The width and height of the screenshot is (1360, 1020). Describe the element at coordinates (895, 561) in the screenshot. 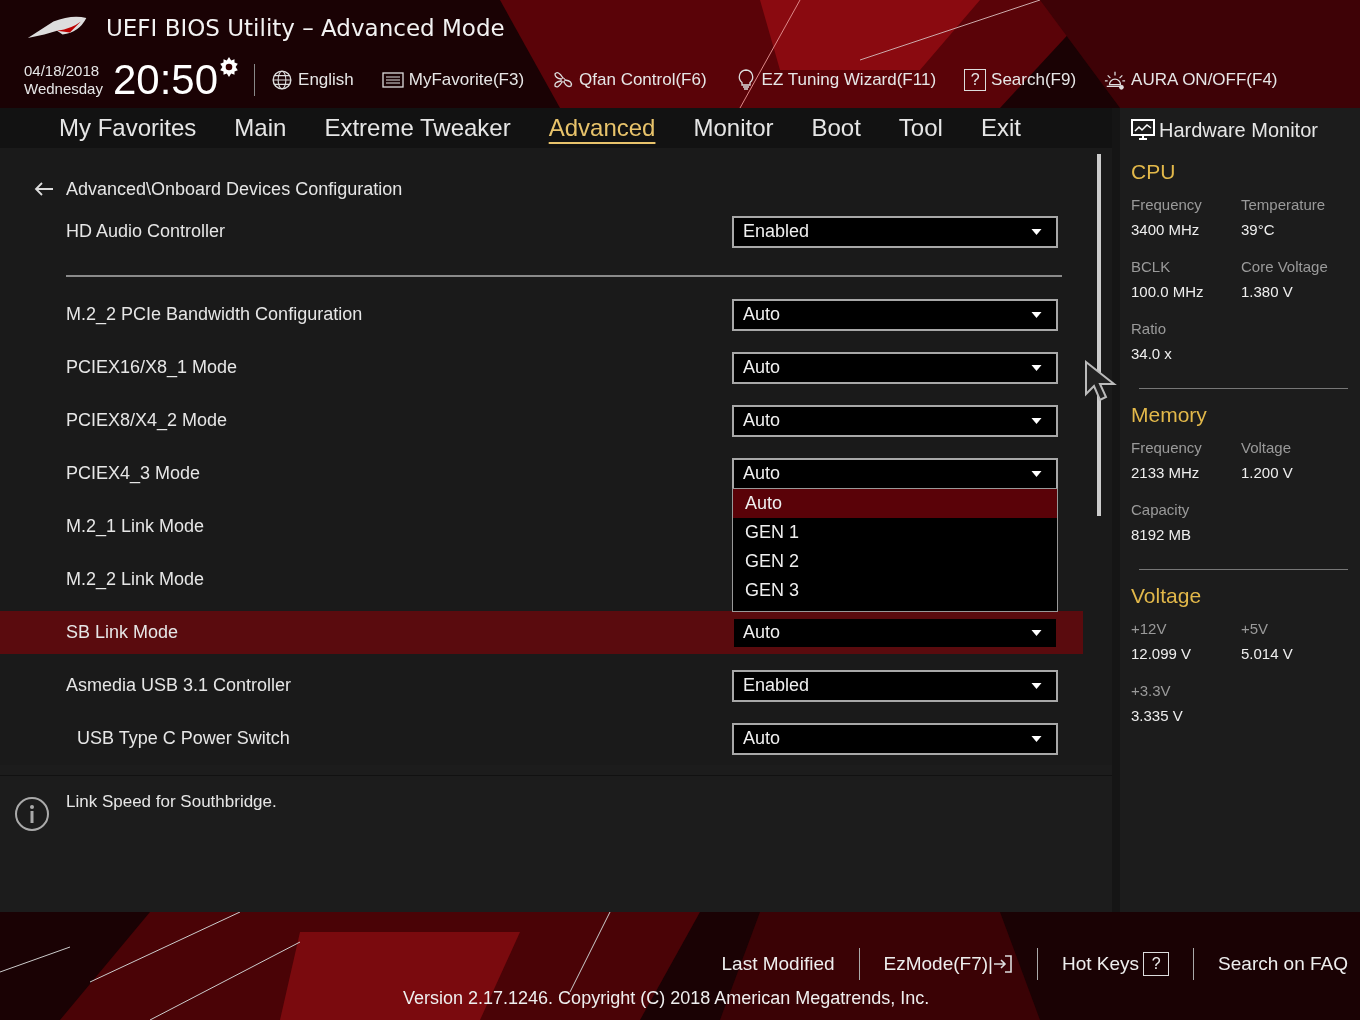

I see `dropdown-option: GEN 2` at that location.